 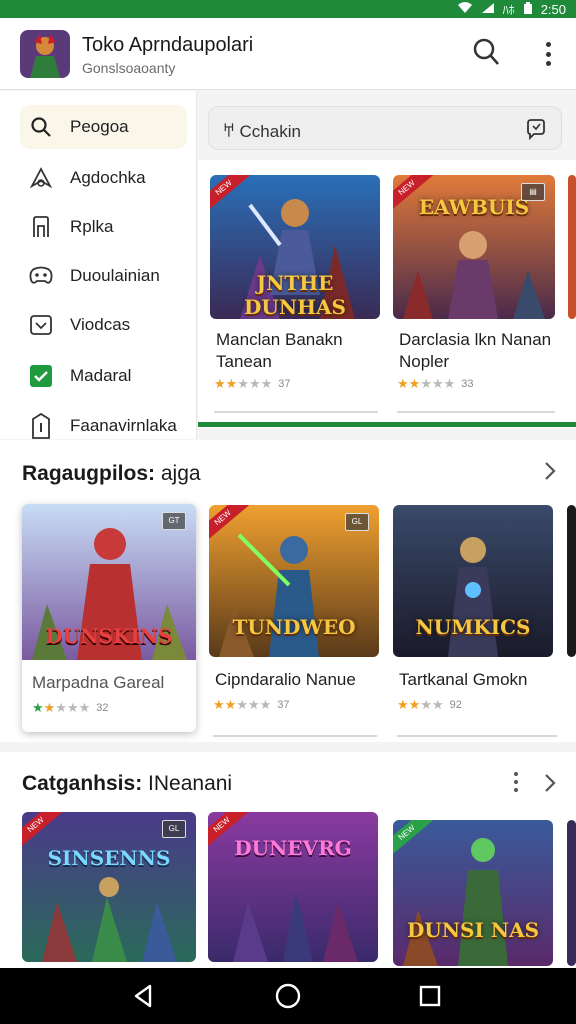 I want to click on video-icon, so click(x=41, y=325).